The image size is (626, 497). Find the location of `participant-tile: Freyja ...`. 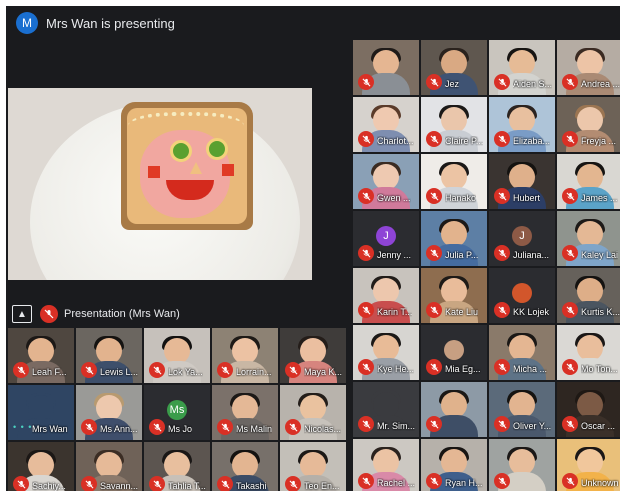

participant-tile: Freyja ... is located at coordinates (588, 124).